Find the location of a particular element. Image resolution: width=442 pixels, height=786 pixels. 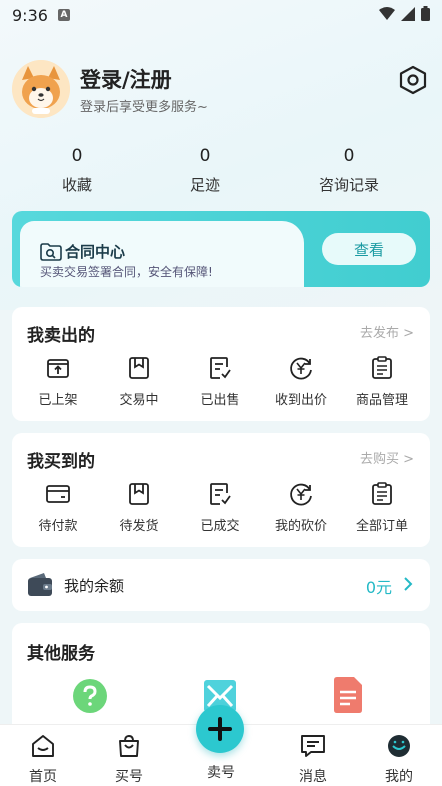

sold-item-listed: 已上架 is located at coordinates (58, 381).